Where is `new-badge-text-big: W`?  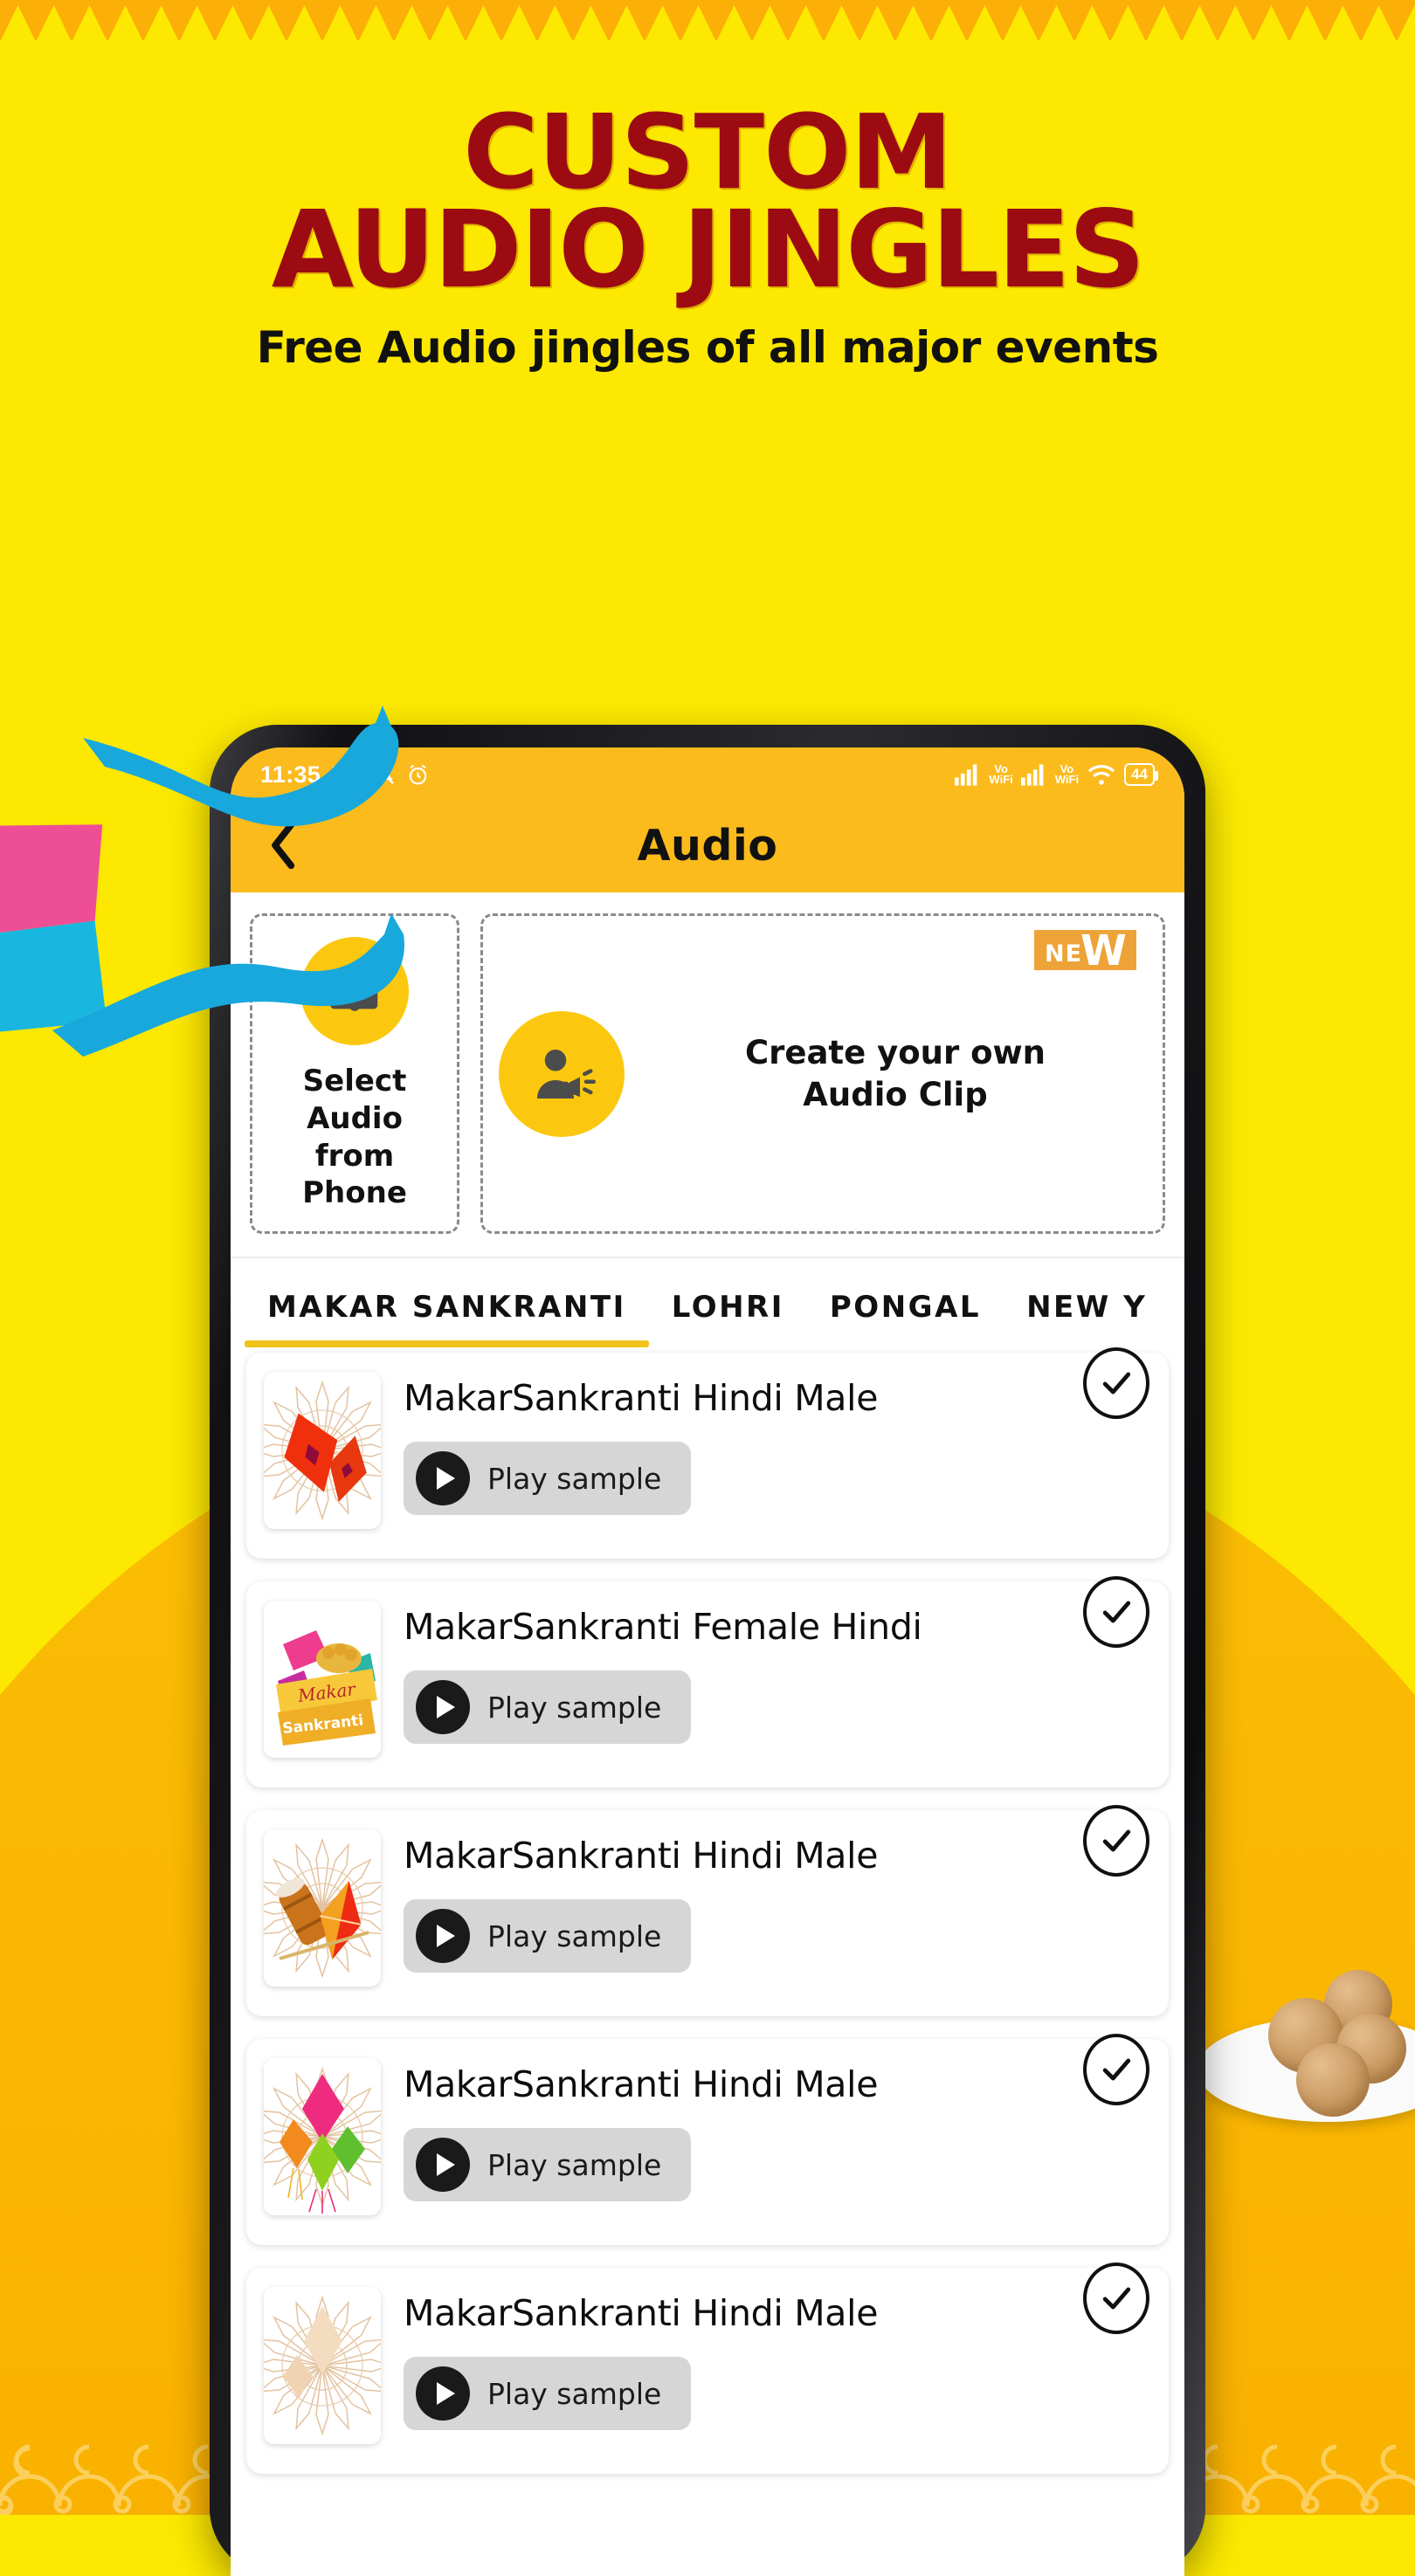 new-badge-text-big: W is located at coordinates (1104, 950).